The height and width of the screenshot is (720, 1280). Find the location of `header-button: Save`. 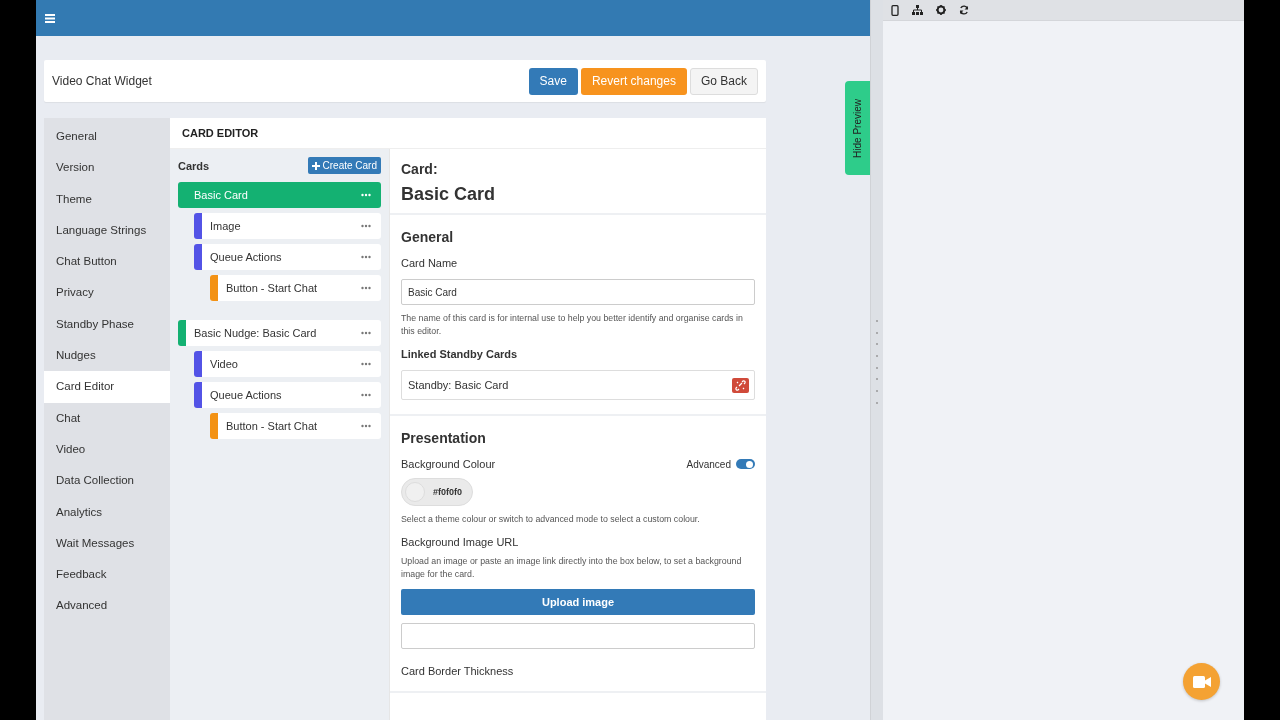

header-button: Save is located at coordinates (553, 81).